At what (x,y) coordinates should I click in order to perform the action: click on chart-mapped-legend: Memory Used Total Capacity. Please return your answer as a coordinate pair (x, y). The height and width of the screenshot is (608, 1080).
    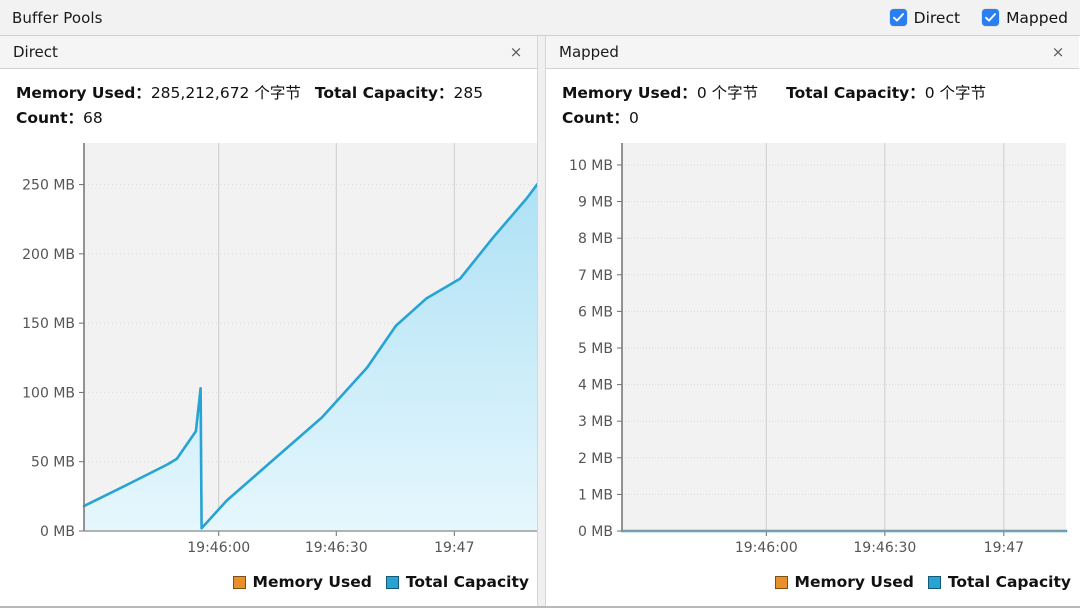
    Looking at the image, I should click on (922, 582).